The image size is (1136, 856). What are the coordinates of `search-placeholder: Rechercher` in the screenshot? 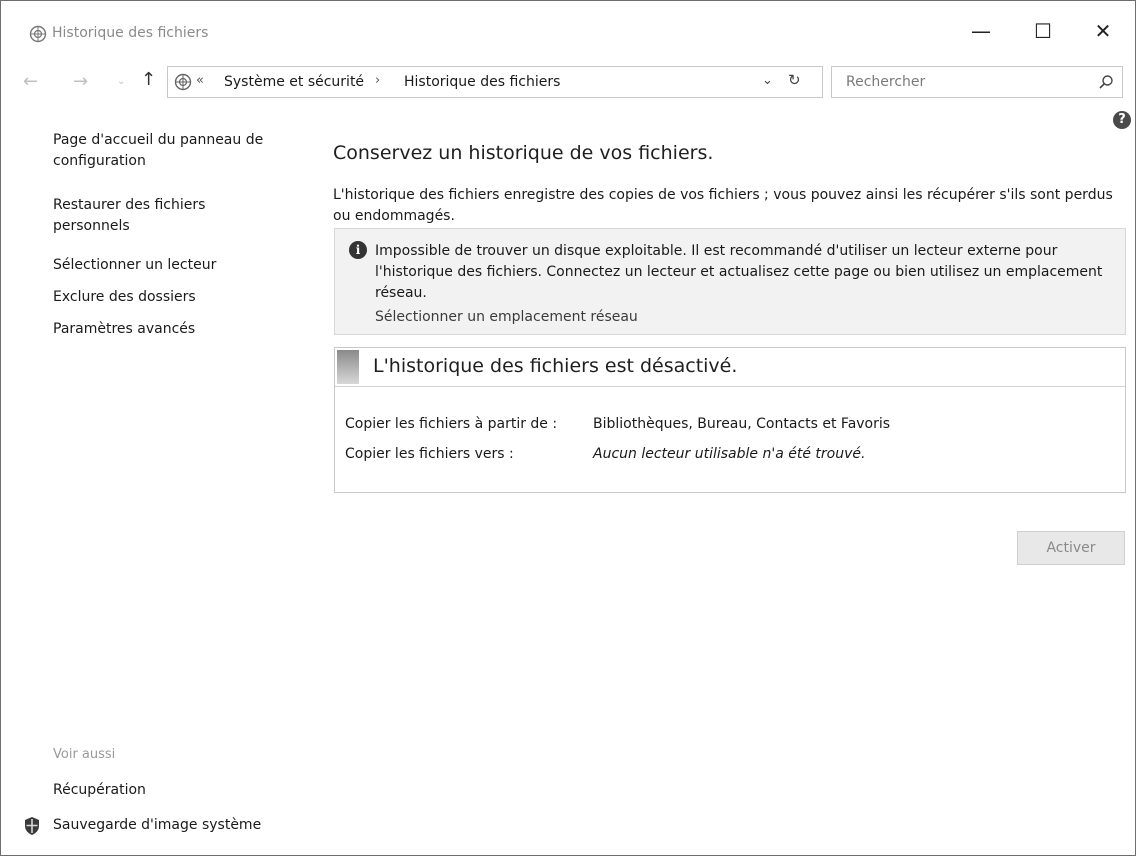 It's located at (886, 82).